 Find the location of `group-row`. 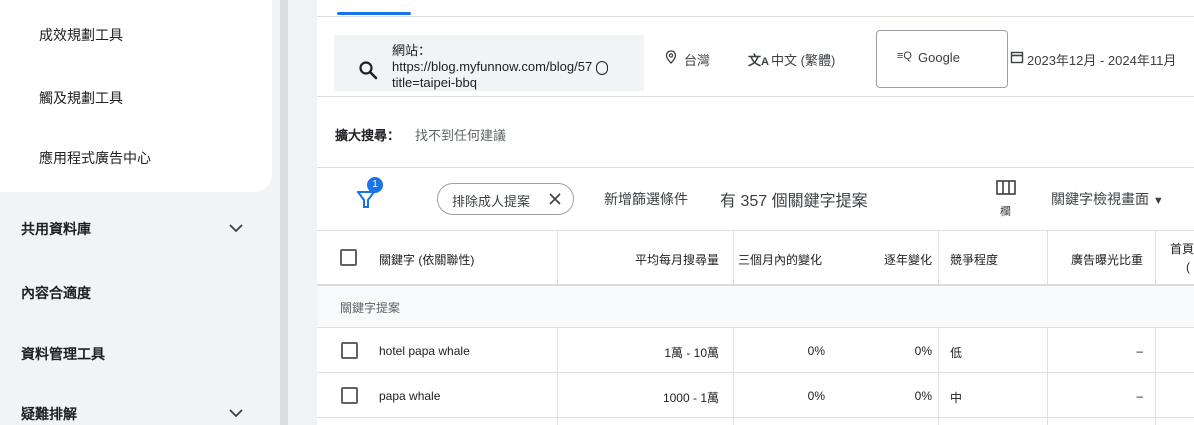

group-row is located at coordinates (755, 306).